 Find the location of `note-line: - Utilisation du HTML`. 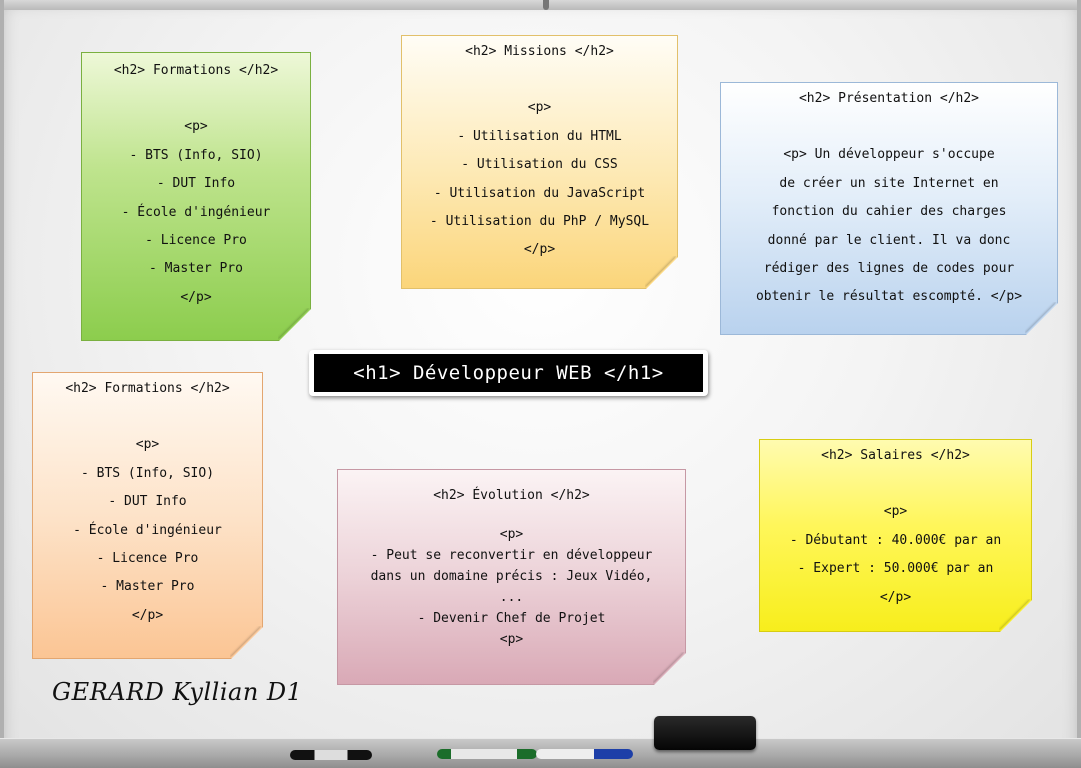

note-line: - Utilisation du HTML is located at coordinates (539, 136).